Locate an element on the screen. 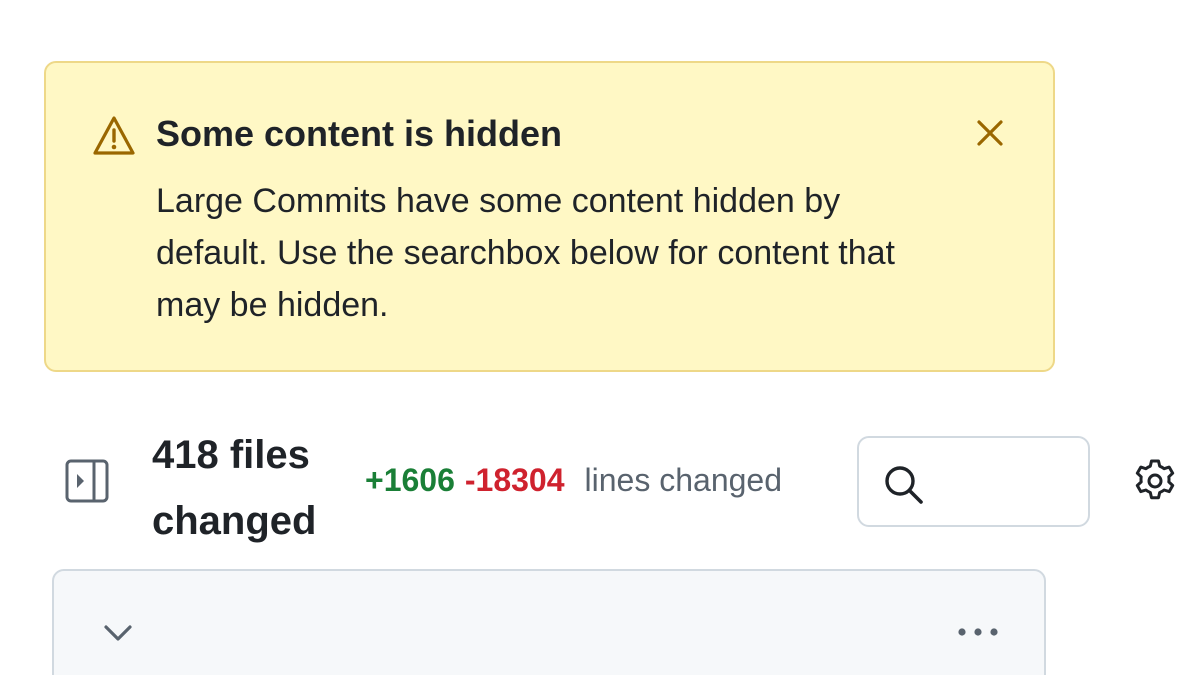  search-input is located at coordinates (1005, 482).